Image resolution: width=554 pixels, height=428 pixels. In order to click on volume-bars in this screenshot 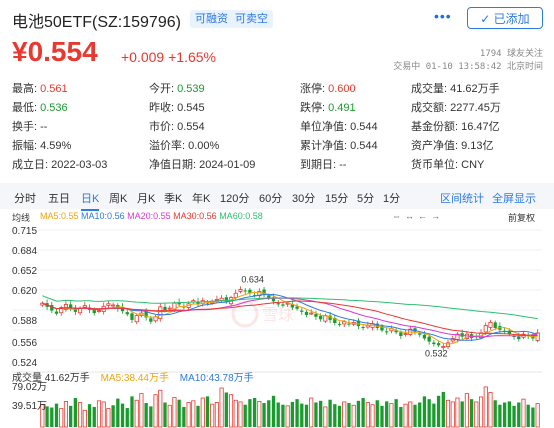, I will do `click(290, 407)`.